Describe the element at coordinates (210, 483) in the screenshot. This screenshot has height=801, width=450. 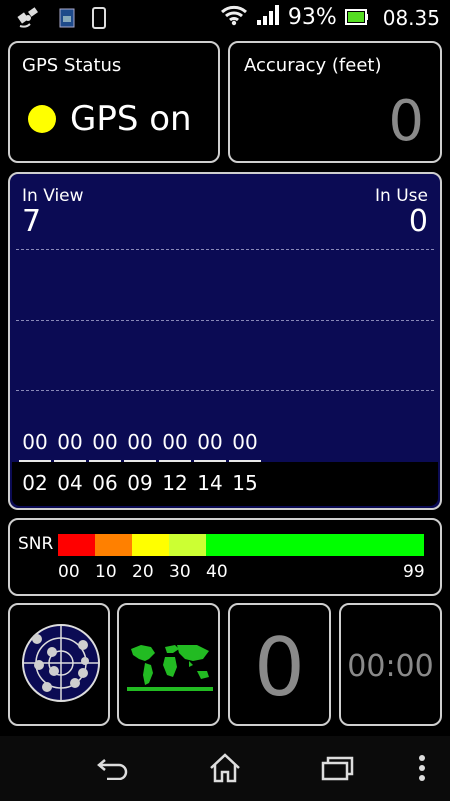
I see `prn-label: 14` at that location.